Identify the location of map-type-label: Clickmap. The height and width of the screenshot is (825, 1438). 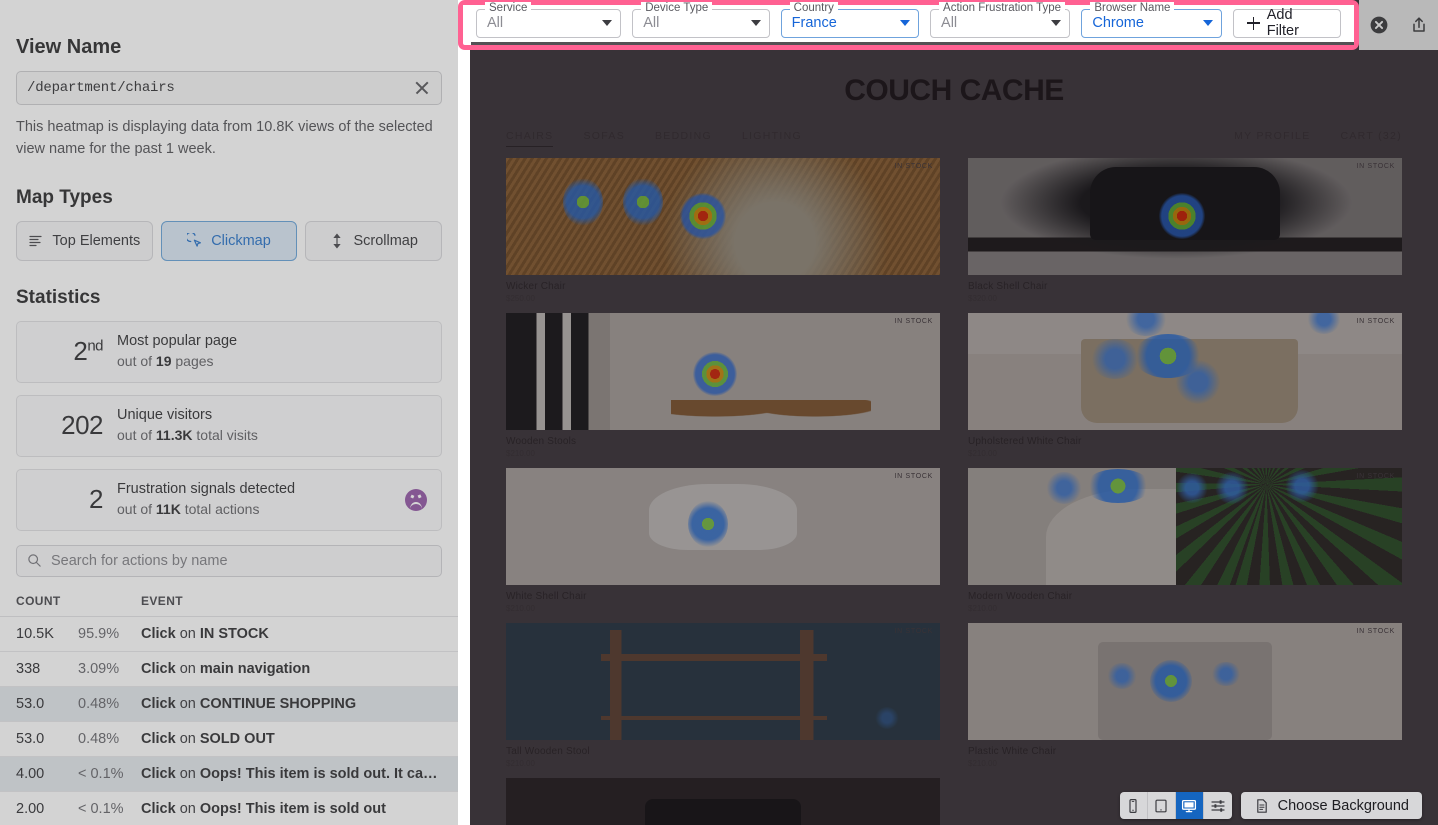
(241, 240).